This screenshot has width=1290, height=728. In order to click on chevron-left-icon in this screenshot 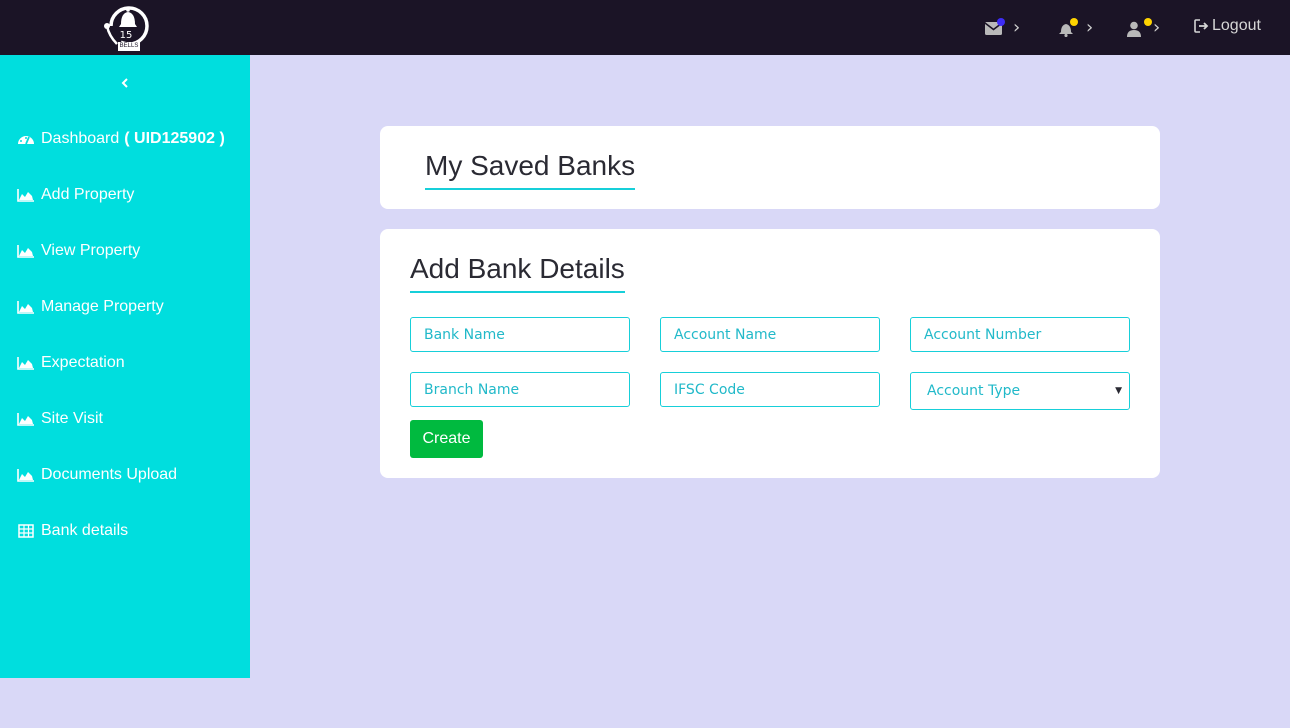, I will do `click(124, 83)`.